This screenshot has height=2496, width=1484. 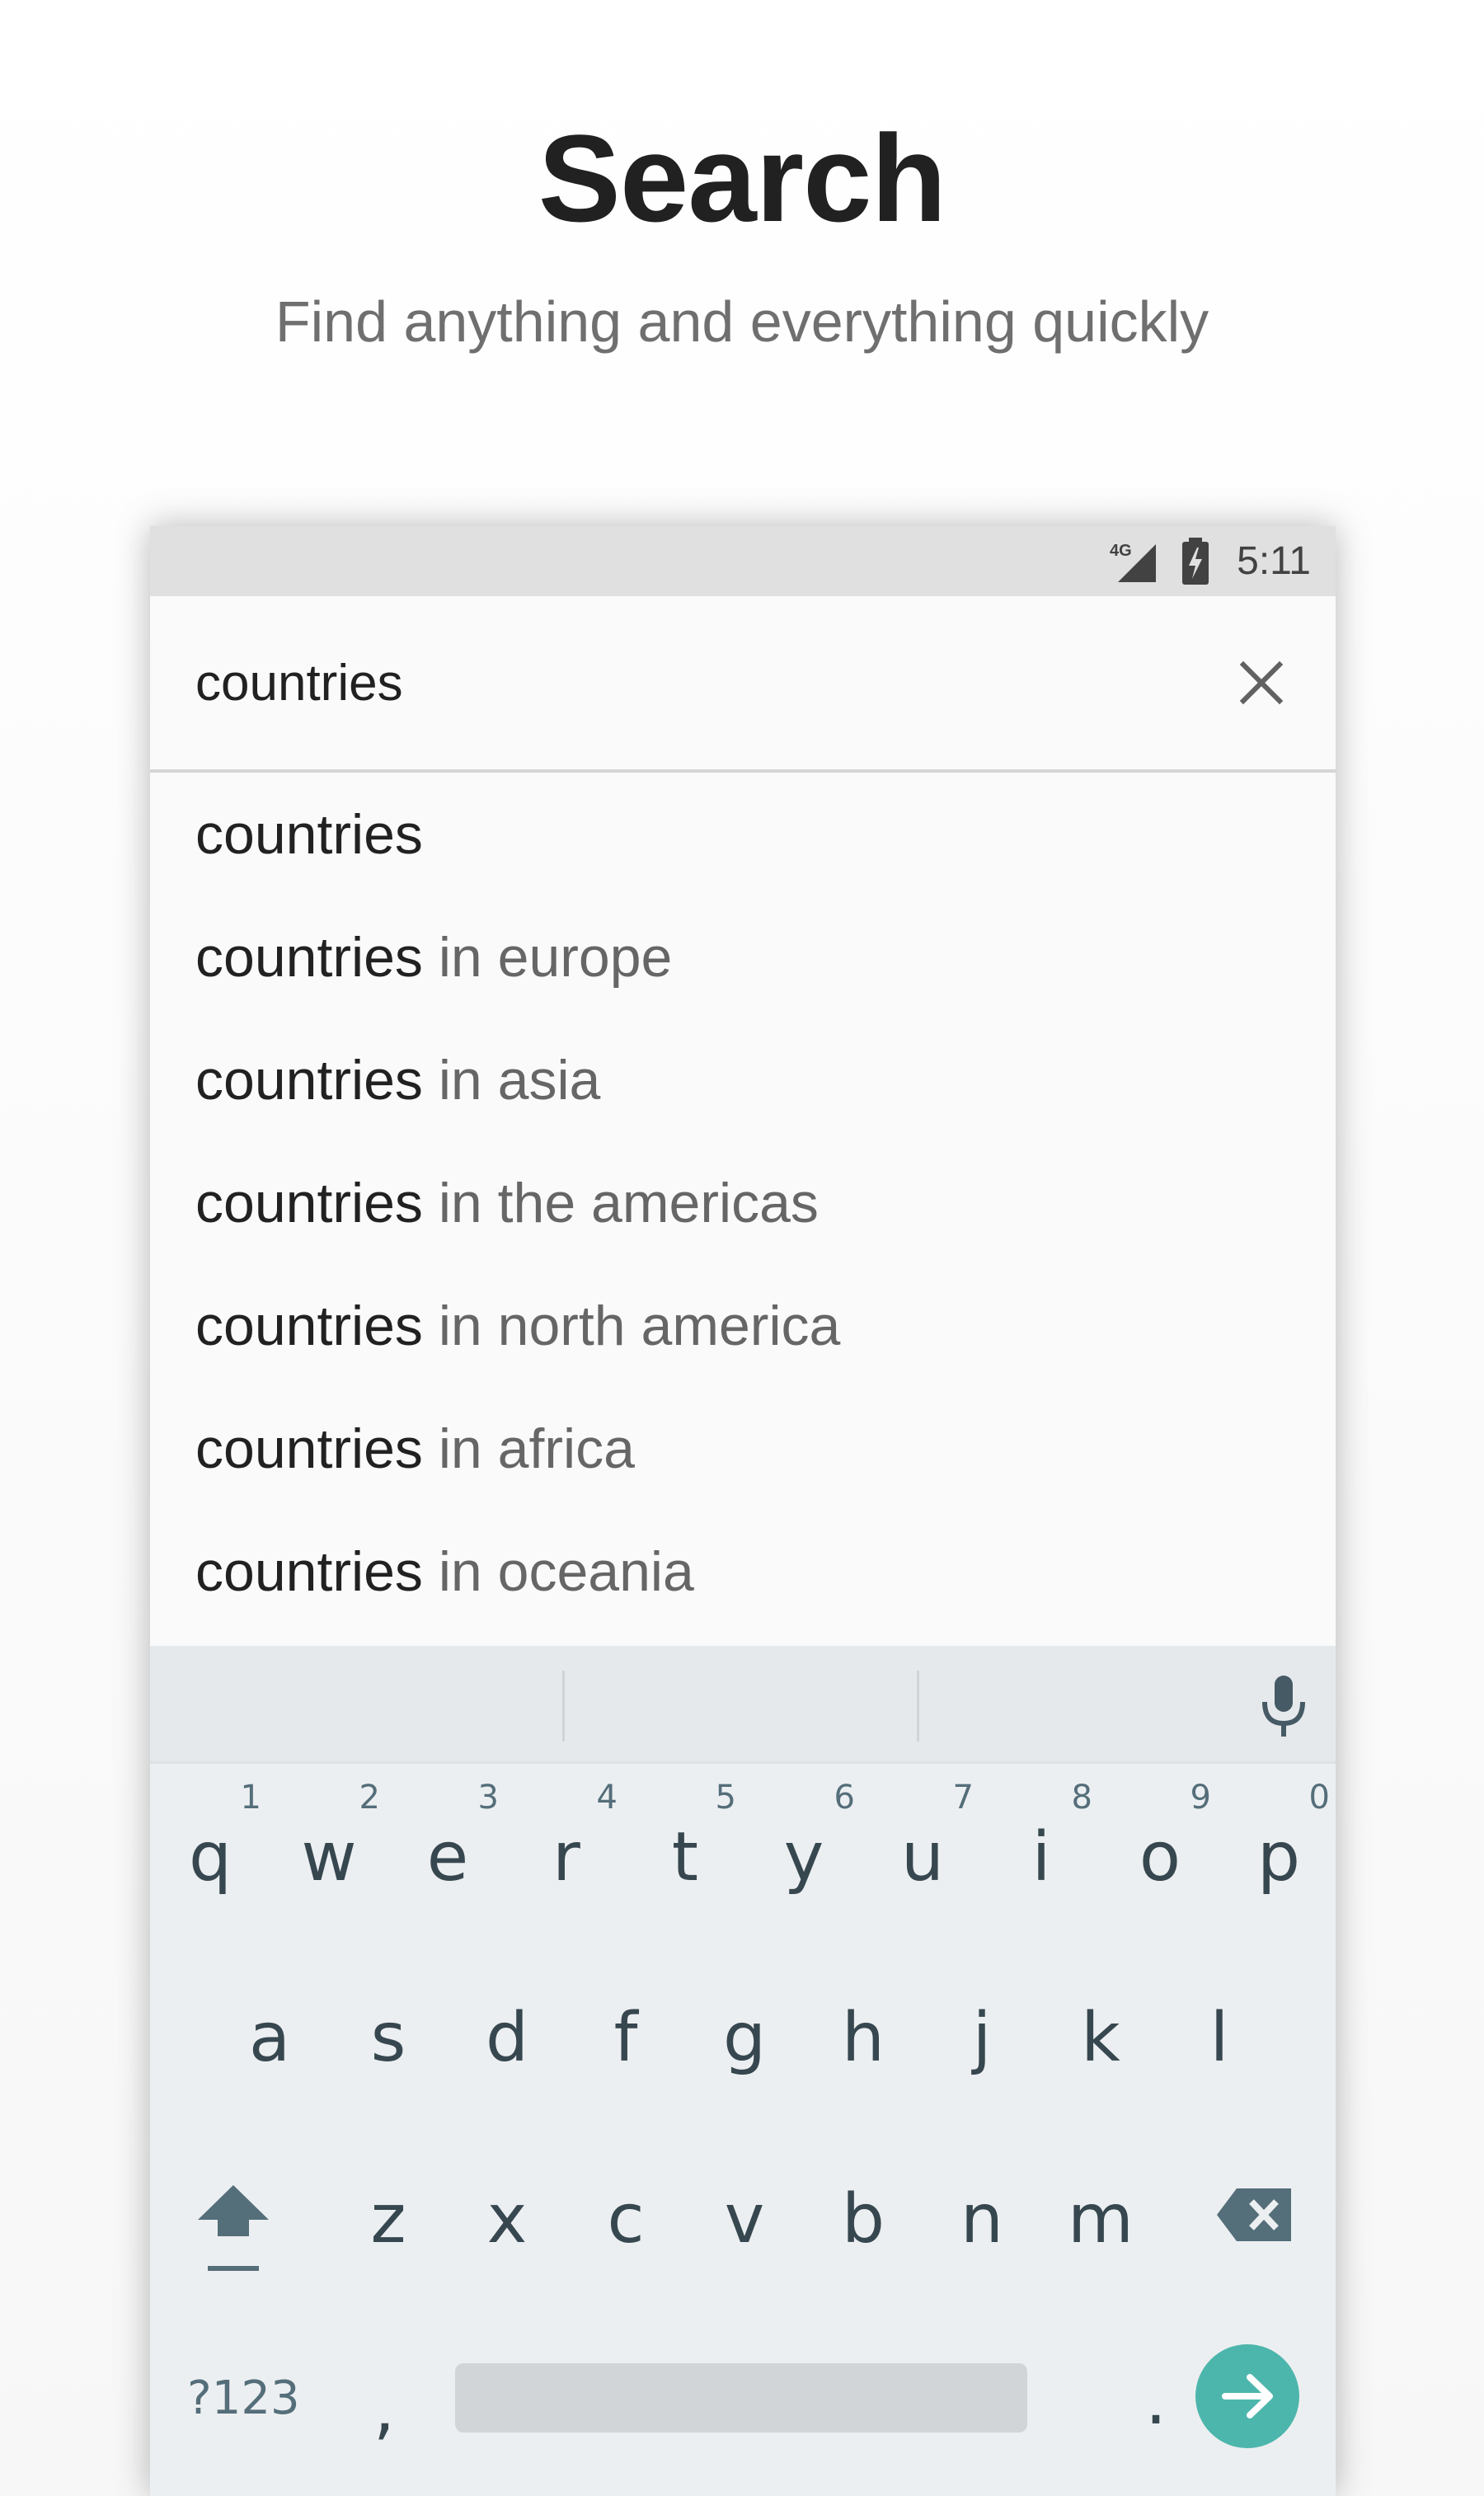 I want to click on key-u: u7, so click(x=922, y=1838).